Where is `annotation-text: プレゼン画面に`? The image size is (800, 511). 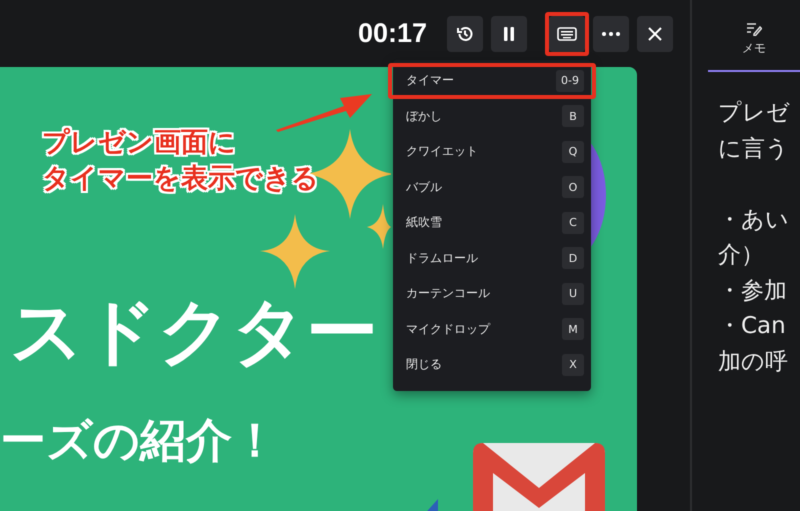
annotation-text: プレゼン画面に is located at coordinates (139, 143).